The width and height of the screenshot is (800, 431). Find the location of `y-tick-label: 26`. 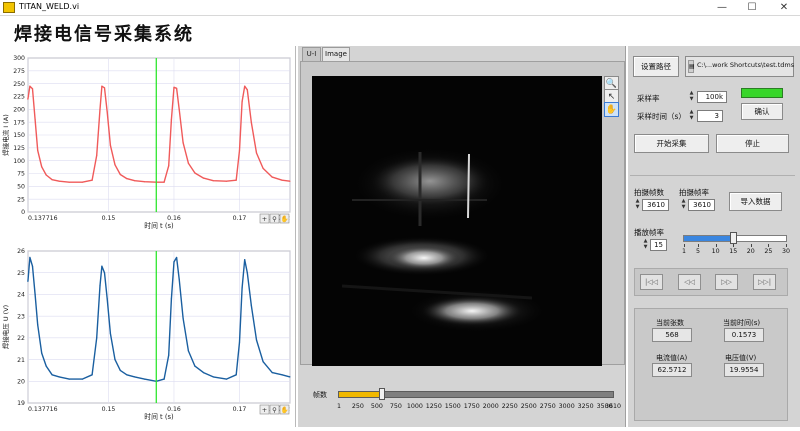

y-tick-label: 26 is located at coordinates (21, 251).